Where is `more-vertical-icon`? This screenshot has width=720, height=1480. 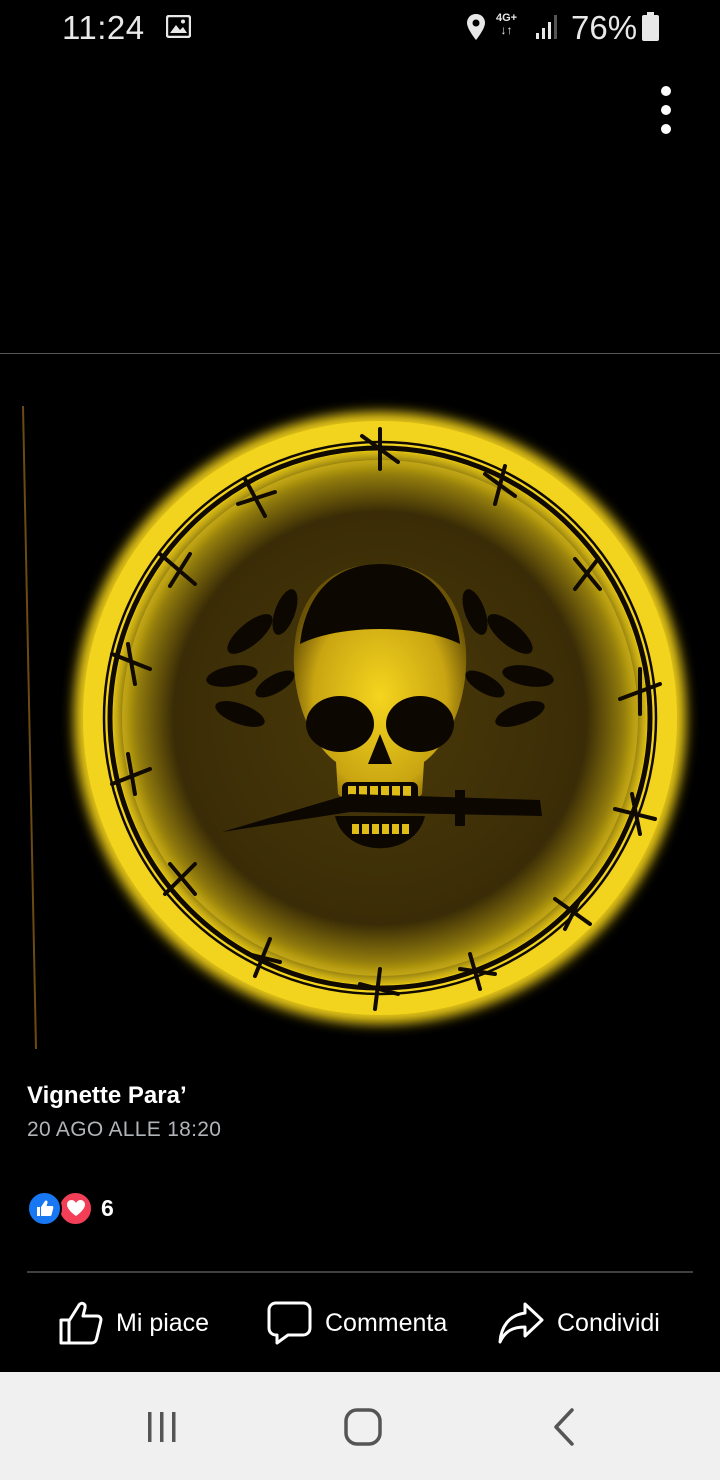
more-vertical-icon is located at coordinates (666, 91).